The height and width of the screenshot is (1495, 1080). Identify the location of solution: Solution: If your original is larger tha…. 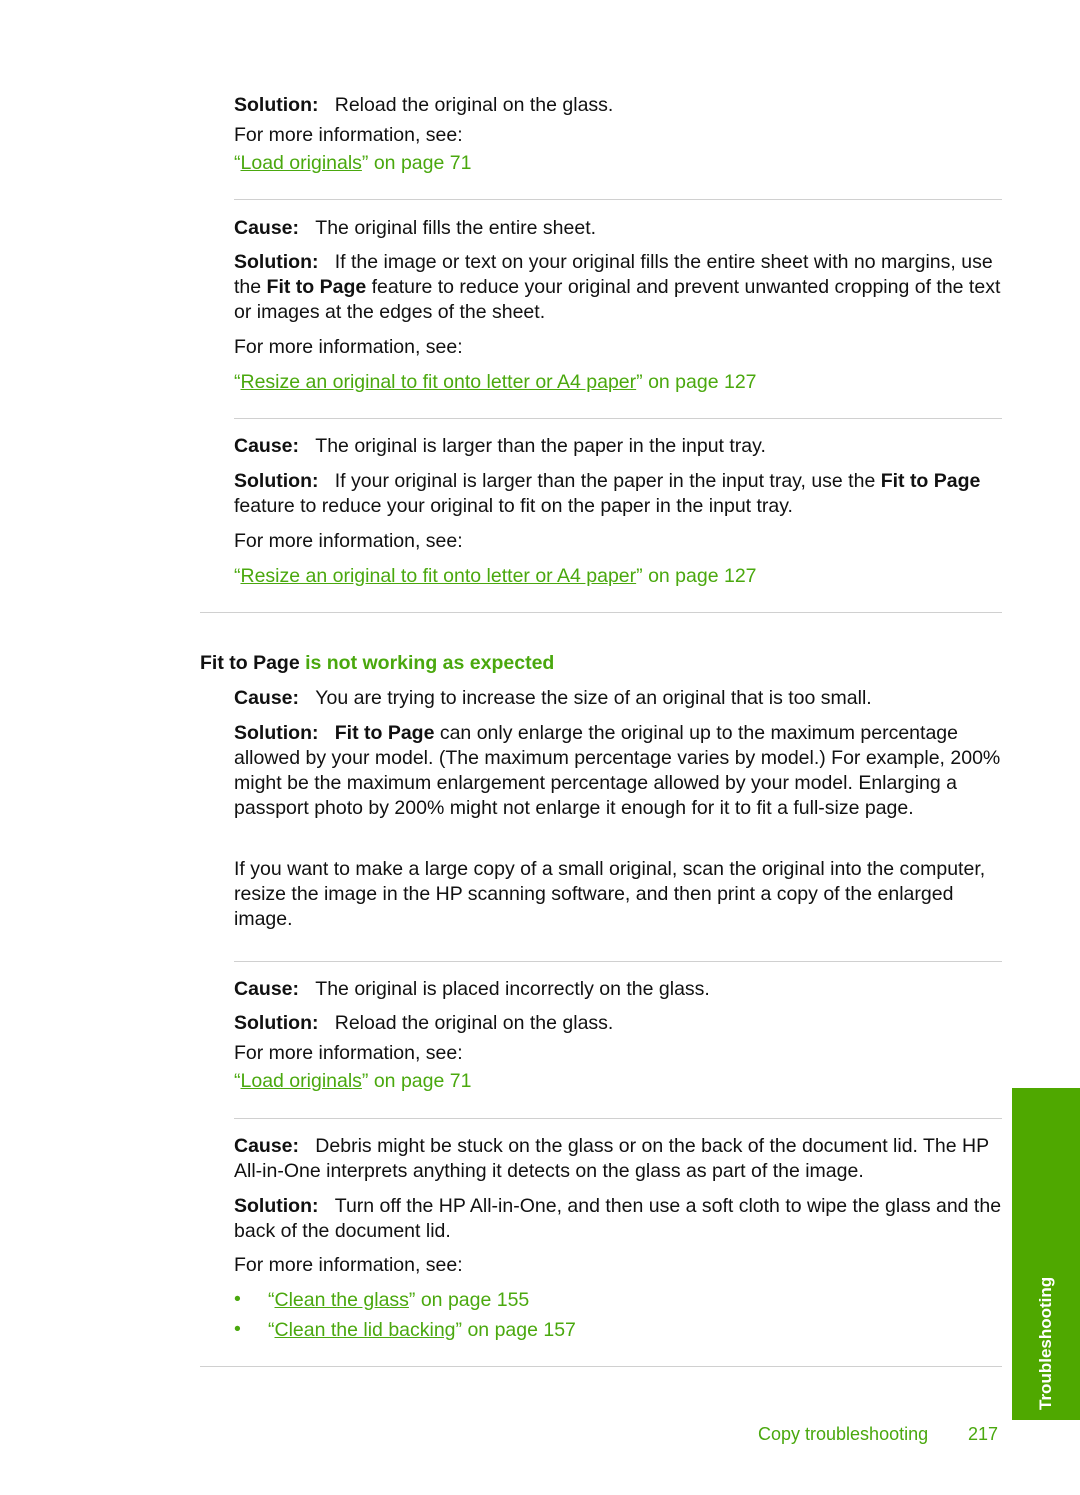
(607, 493).